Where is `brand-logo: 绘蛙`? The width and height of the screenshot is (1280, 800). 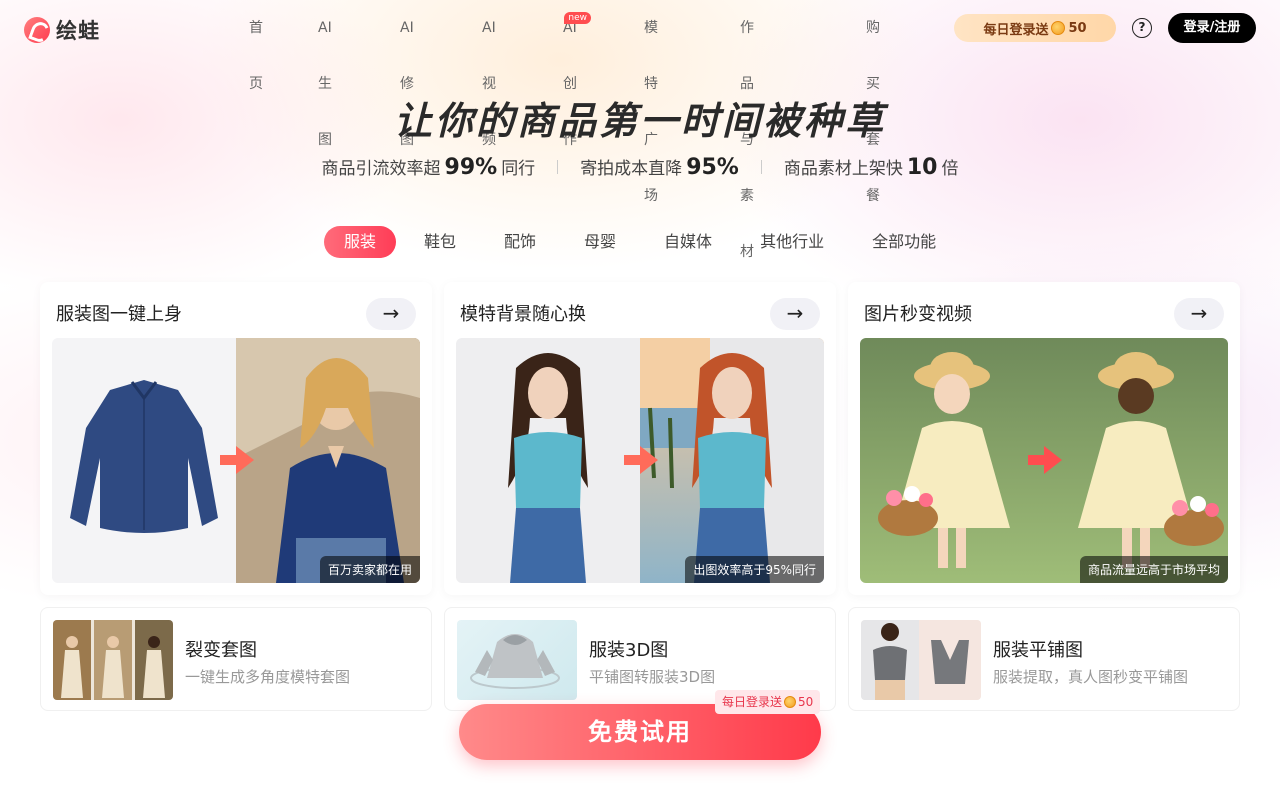 brand-logo: 绘蛙 is located at coordinates (62, 30).